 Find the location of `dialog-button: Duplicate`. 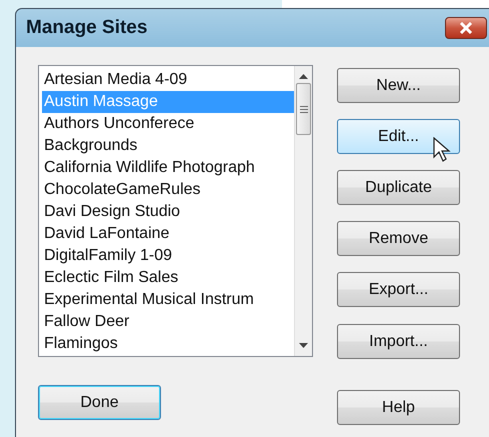

dialog-button: Duplicate is located at coordinates (398, 187).